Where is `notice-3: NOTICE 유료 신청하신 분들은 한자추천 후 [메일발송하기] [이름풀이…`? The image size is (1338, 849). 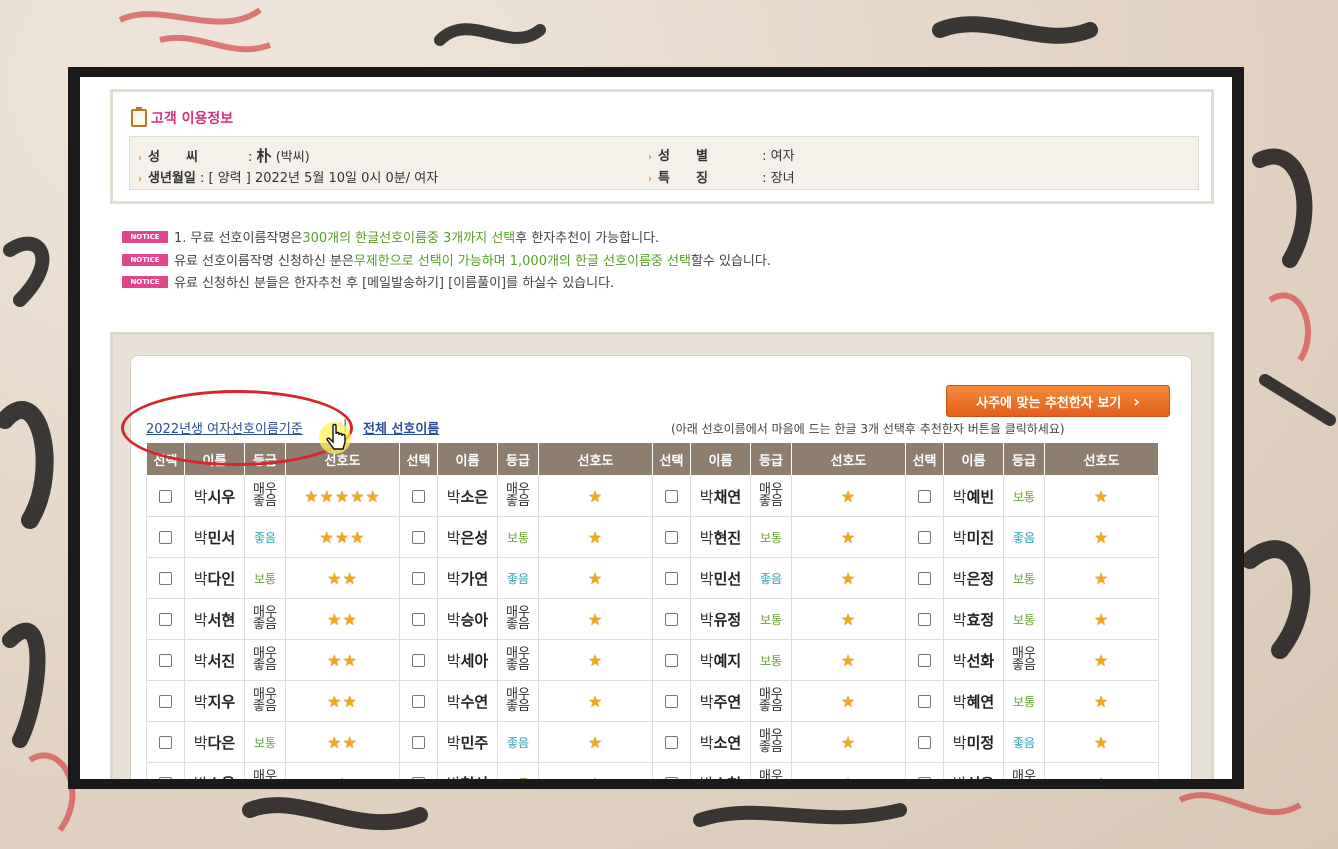 notice-3: NOTICE 유료 신청하신 분들은 한자추천 후 [메일발송하기] [이름풀이… is located at coordinates (368, 281).